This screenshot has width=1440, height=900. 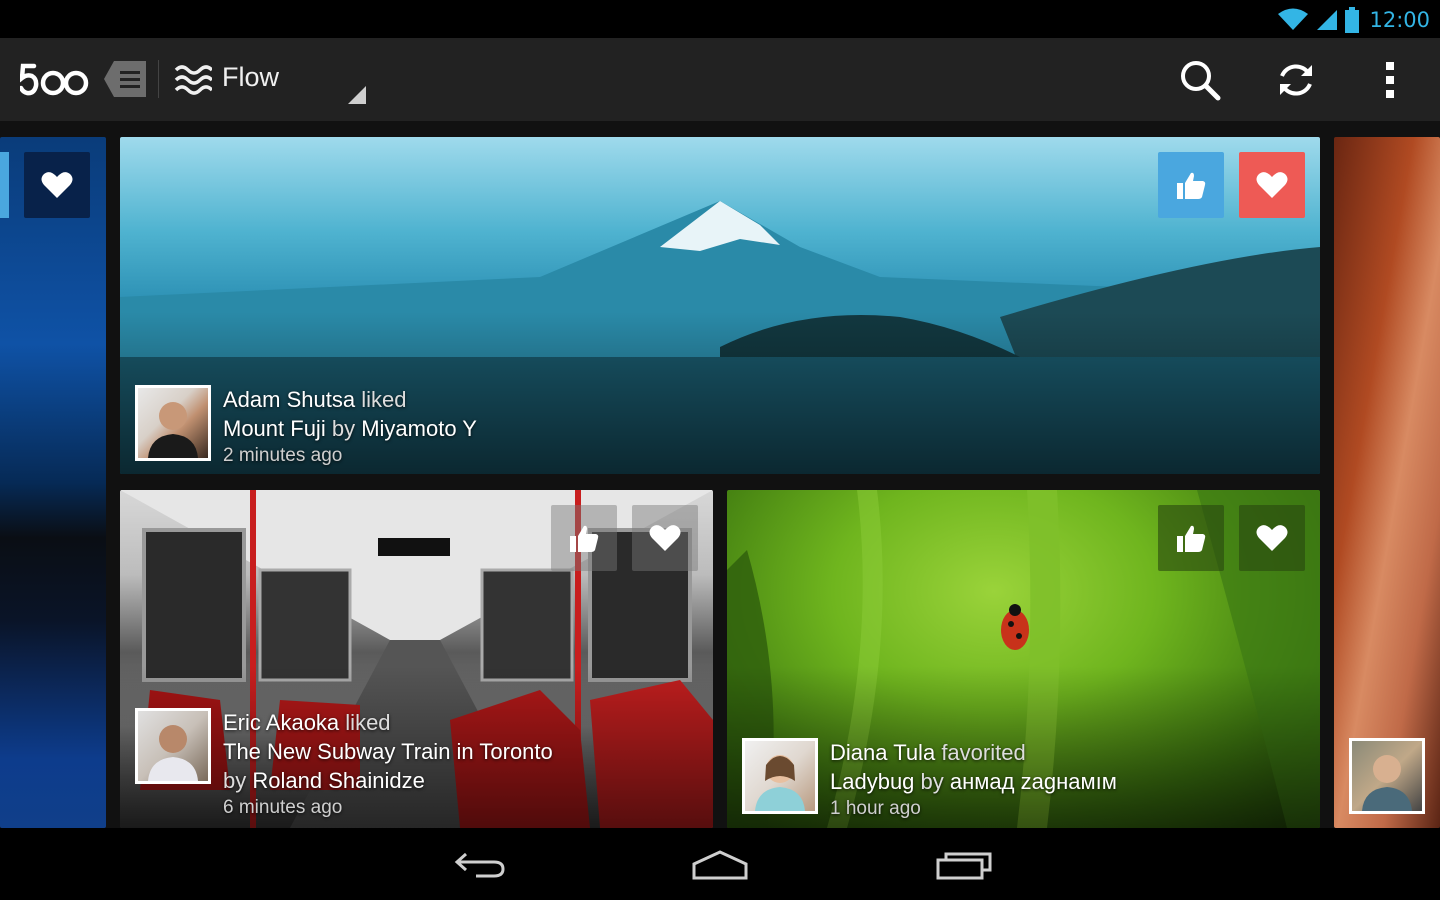 I want to click on navigation-bar, so click(x=720, y=864).